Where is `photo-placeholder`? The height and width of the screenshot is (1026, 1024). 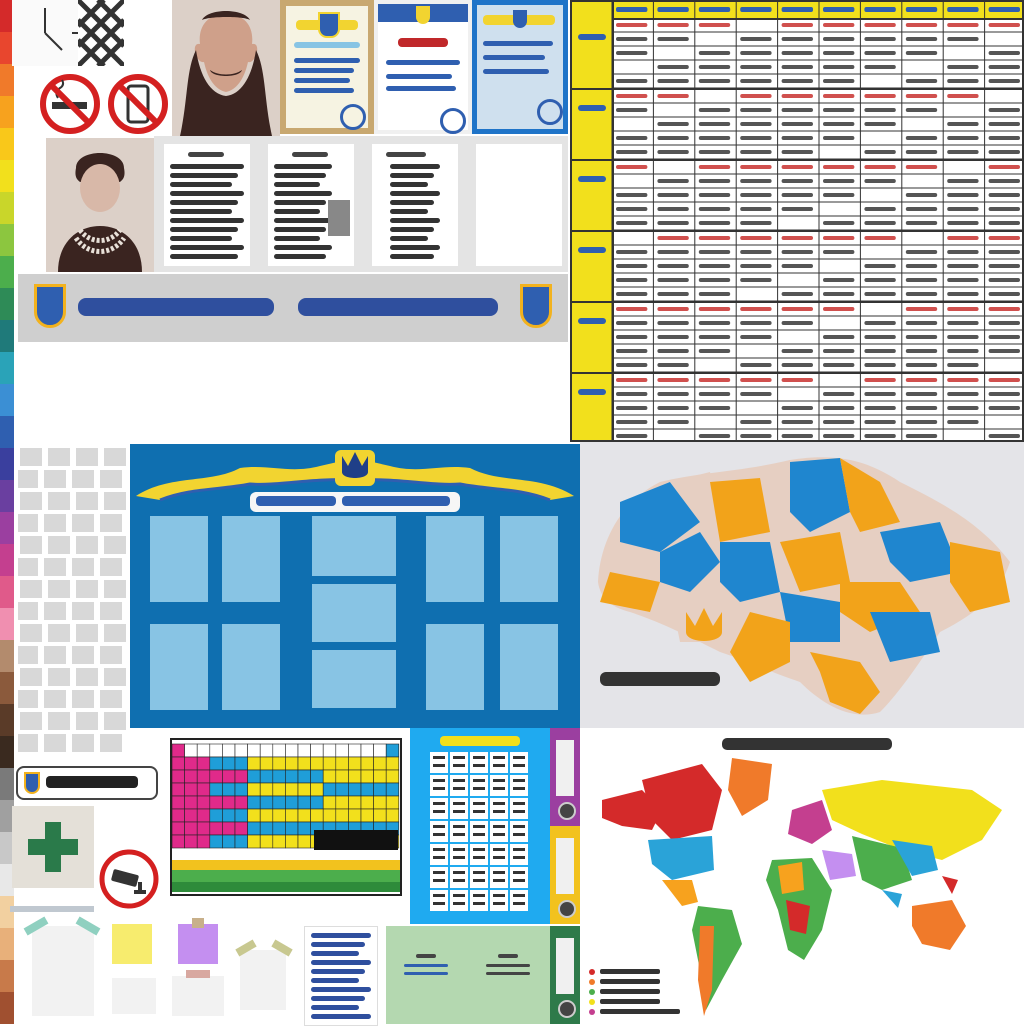
photo-placeholder is located at coordinates (339, 218).